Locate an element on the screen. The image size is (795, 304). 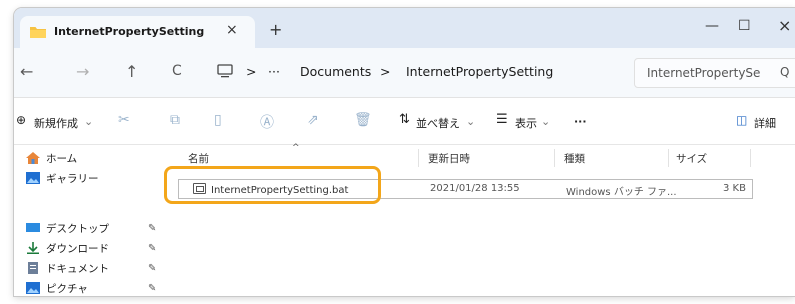
column-header-modified: 更新日時 is located at coordinates (449, 158).